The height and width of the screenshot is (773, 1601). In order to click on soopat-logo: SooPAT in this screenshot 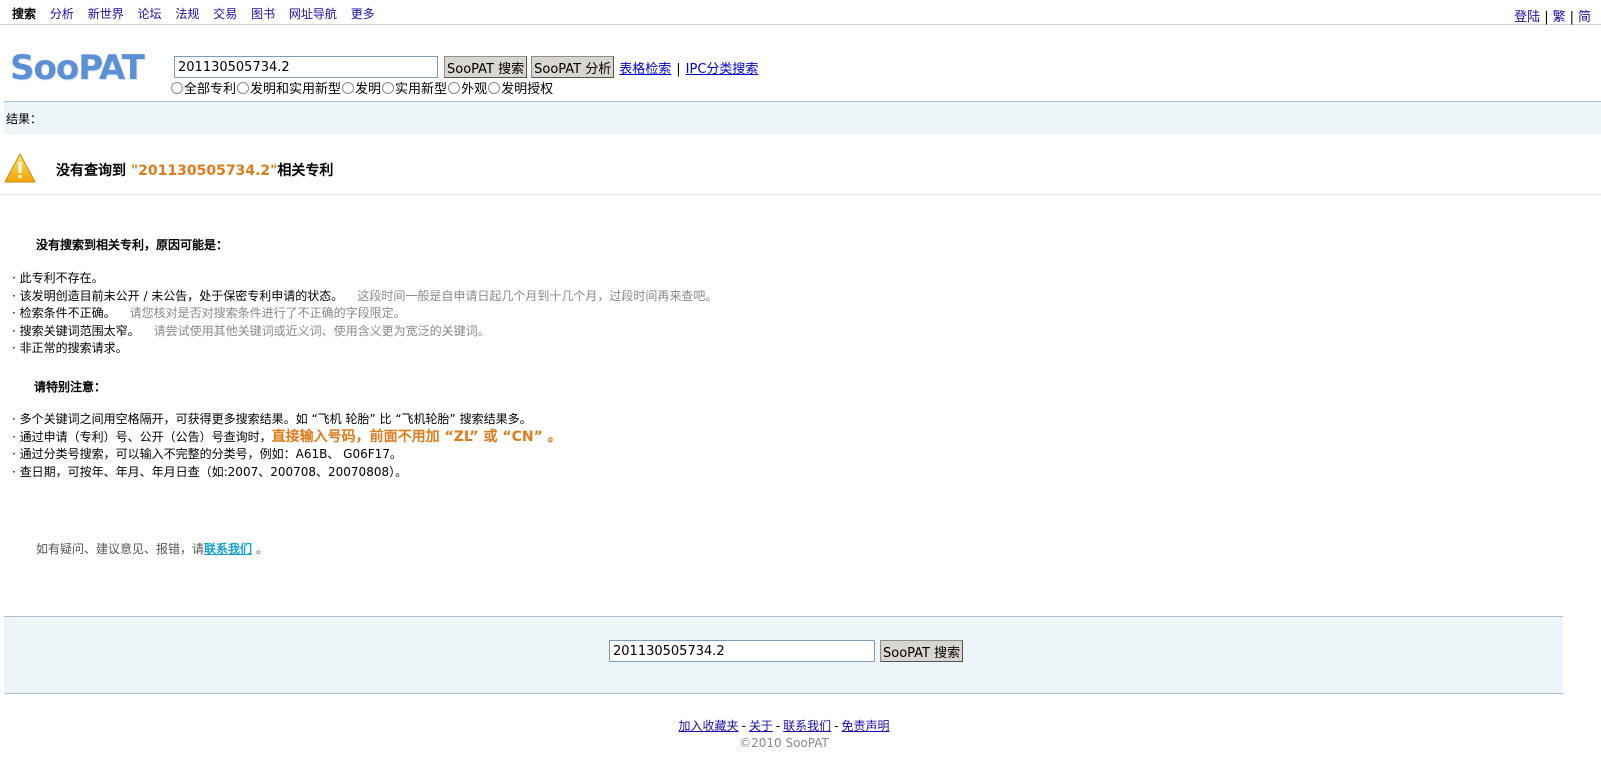, I will do `click(77, 68)`.